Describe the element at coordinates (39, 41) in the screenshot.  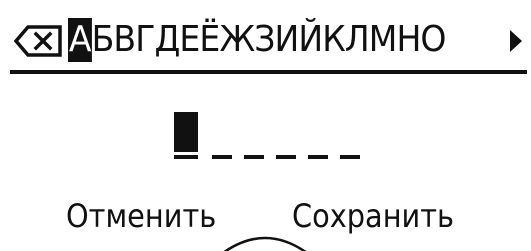
I see `backspace-icon` at that location.